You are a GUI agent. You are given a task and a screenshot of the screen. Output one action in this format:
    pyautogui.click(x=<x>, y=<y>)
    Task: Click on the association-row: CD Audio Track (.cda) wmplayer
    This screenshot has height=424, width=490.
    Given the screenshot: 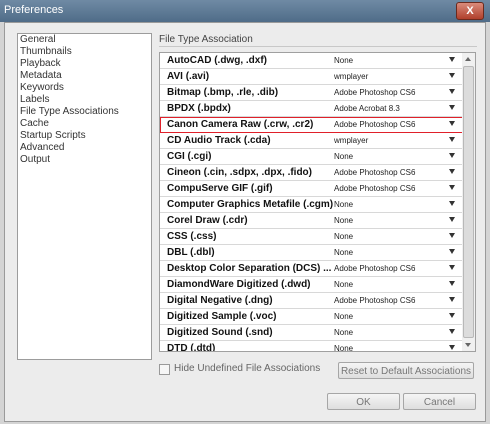 What is the action you would take?
    pyautogui.click(x=311, y=141)
    